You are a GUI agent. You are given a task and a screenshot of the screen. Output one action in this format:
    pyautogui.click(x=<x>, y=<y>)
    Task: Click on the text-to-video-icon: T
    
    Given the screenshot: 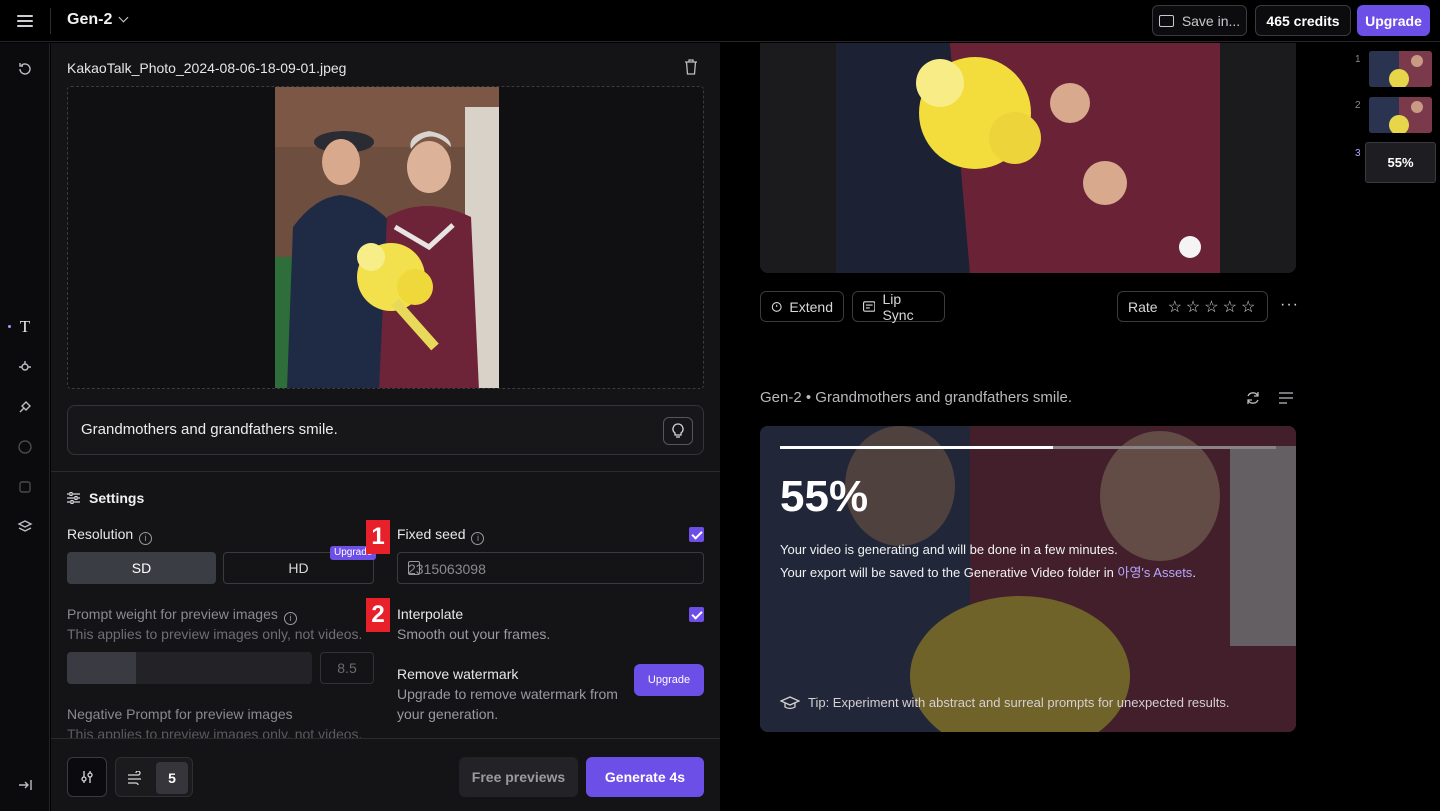 What is the action you would take?
    pyautogui.click(x=25, y=327)
    